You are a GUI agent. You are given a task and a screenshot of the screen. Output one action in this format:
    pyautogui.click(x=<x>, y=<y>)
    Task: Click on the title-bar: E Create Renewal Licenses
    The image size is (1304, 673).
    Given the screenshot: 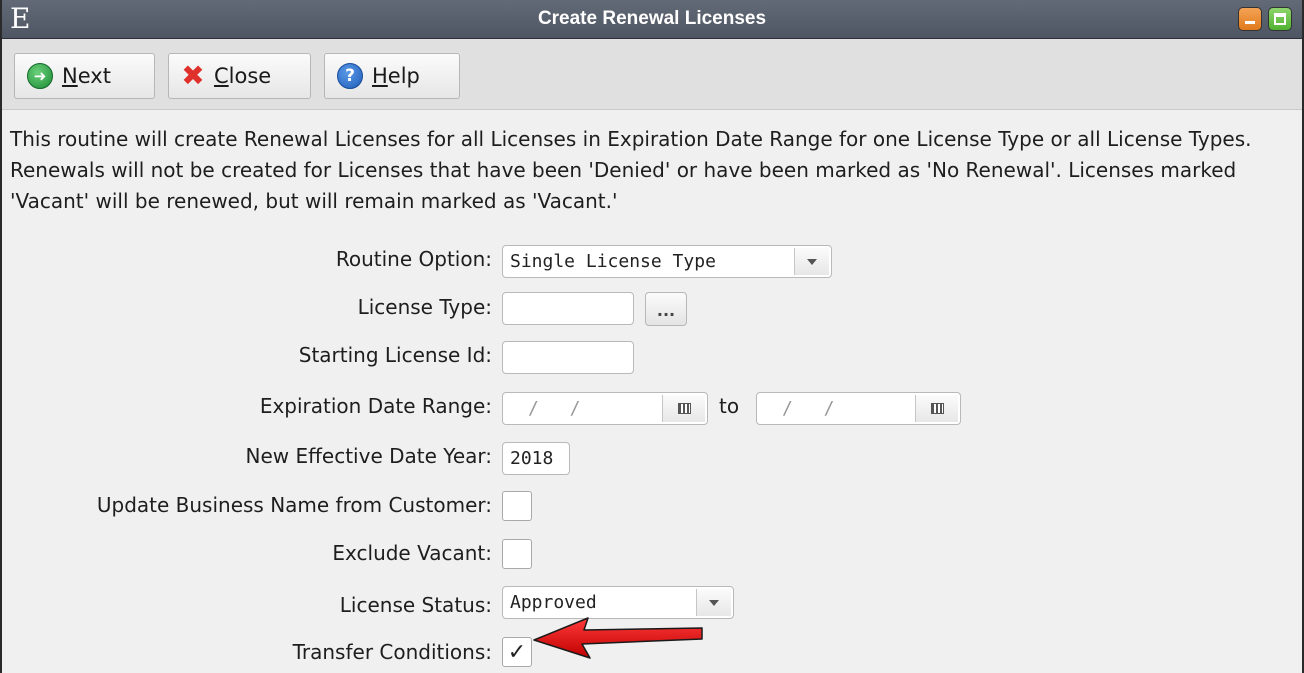 What is the action you would take?
    pyautogui.click(x=652, y=19)
    